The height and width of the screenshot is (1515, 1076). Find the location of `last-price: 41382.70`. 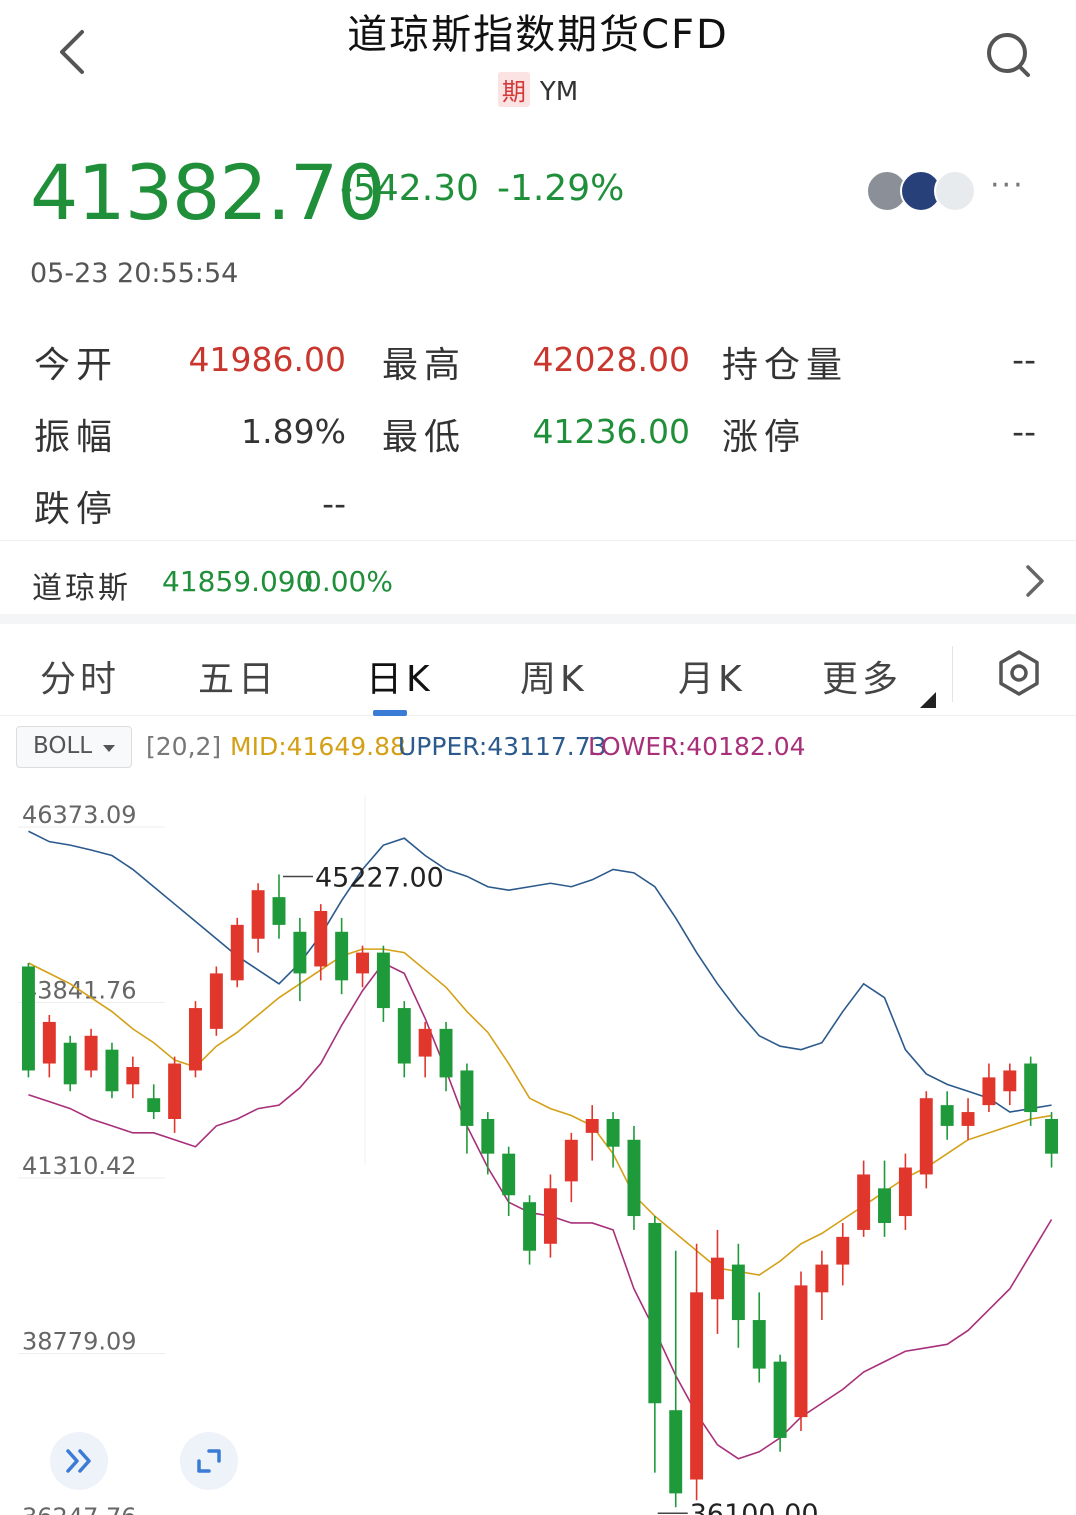

last-price: 41382.70 is located at coordinates (208, 192).